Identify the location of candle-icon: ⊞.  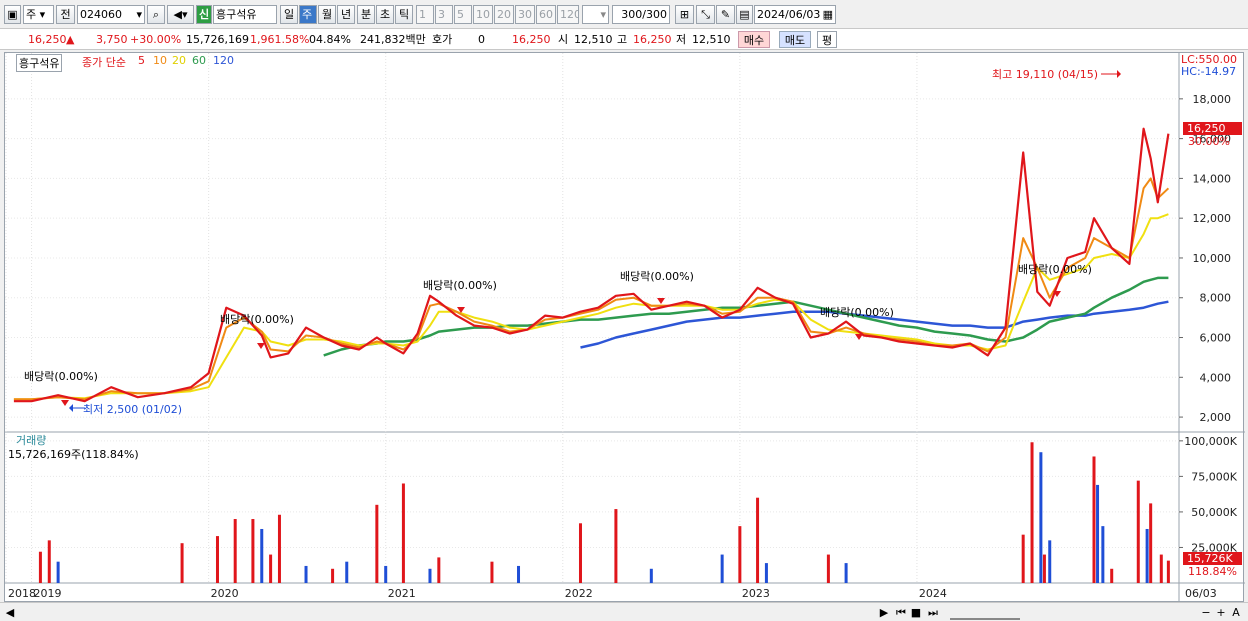
(684, 14).